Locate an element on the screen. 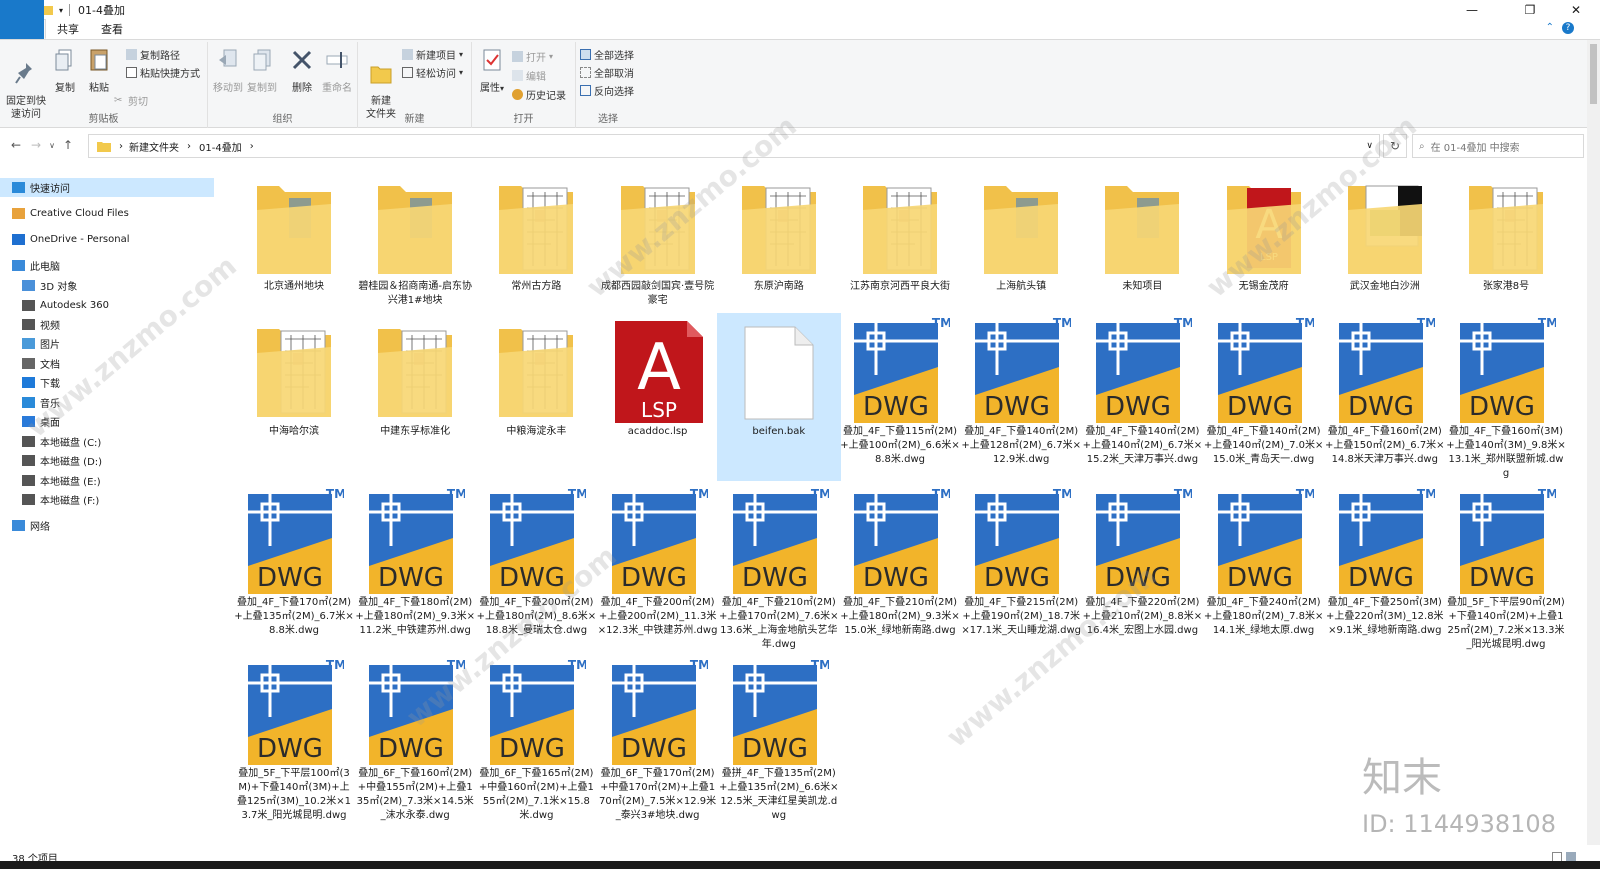 This screenshot has width=1600, height=869. move-to-button: 移动到 is located at coordinates (228, 70).